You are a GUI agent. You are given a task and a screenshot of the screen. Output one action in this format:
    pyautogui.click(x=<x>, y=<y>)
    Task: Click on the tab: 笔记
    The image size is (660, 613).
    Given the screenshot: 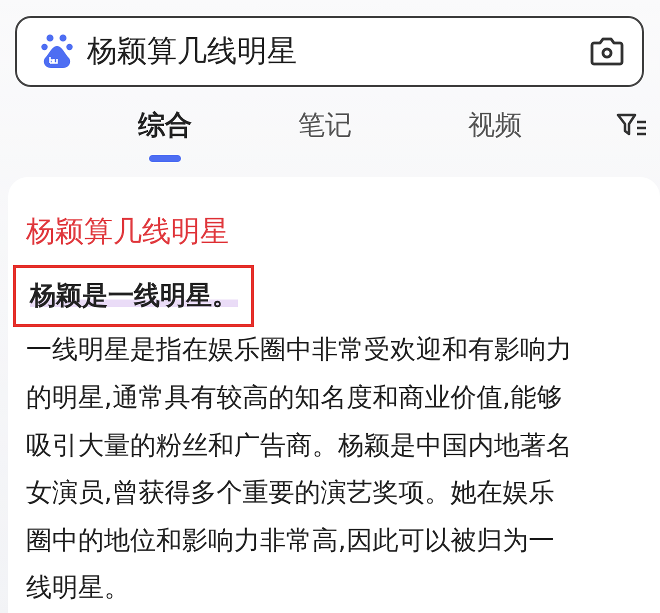 What is the action you would take?
    pyautogui.click(x=325, y=134)
    